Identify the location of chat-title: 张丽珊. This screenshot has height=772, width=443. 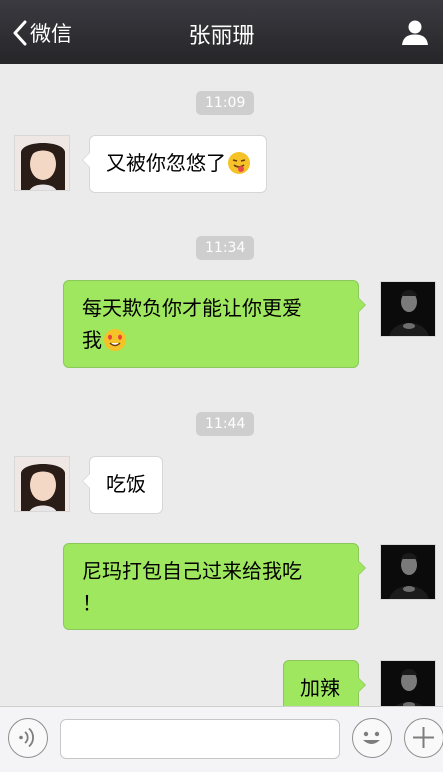
(221, 36).